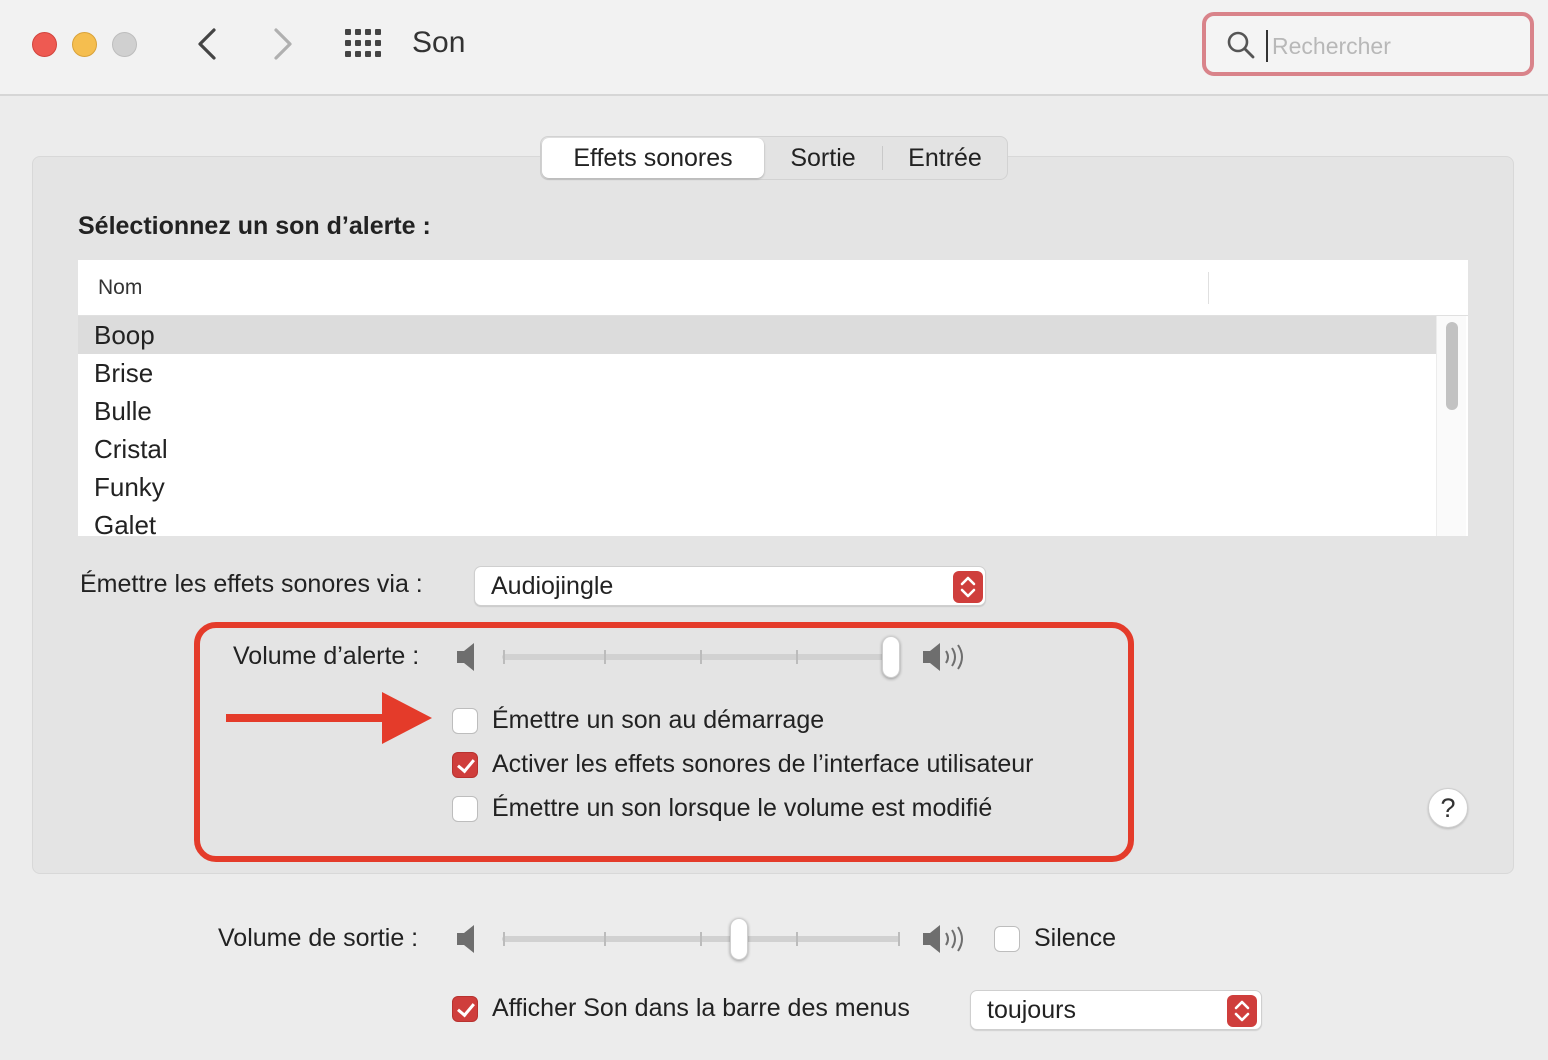  I want to click on menu-bar-popup-value: toujours, so click(1031, 1010).